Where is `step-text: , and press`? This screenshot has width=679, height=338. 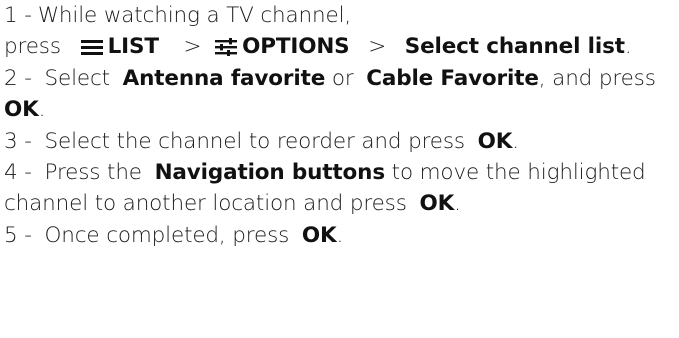
step-text: , and press is located at coordinates (597, 78).